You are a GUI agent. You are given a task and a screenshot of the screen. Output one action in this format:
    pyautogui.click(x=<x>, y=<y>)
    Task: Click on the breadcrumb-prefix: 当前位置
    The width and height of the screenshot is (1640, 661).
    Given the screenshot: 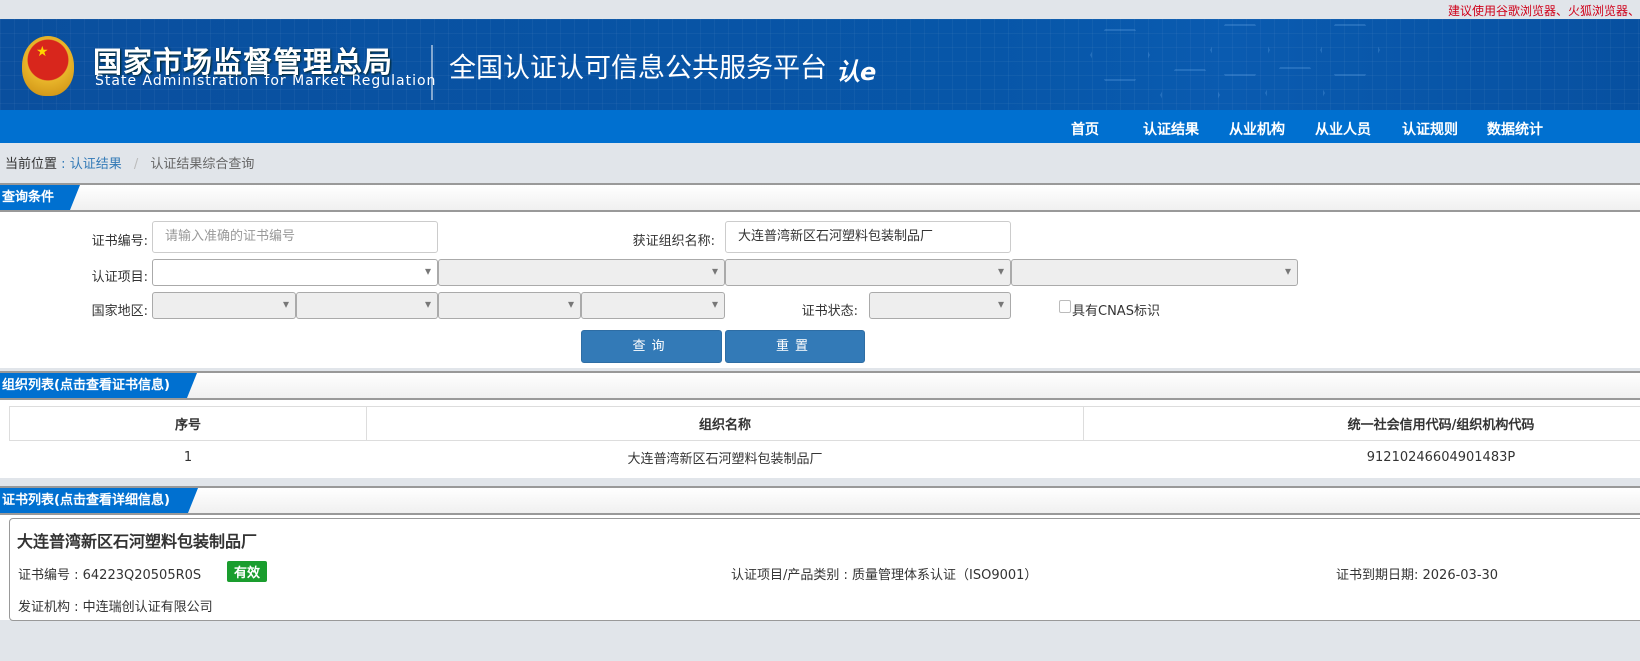 What is the action you would take?
    pyautogui.click(x=31, y=164)
    